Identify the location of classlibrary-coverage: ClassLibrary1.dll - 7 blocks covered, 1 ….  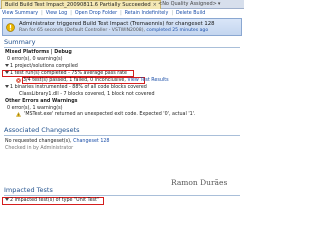
(87, 94).